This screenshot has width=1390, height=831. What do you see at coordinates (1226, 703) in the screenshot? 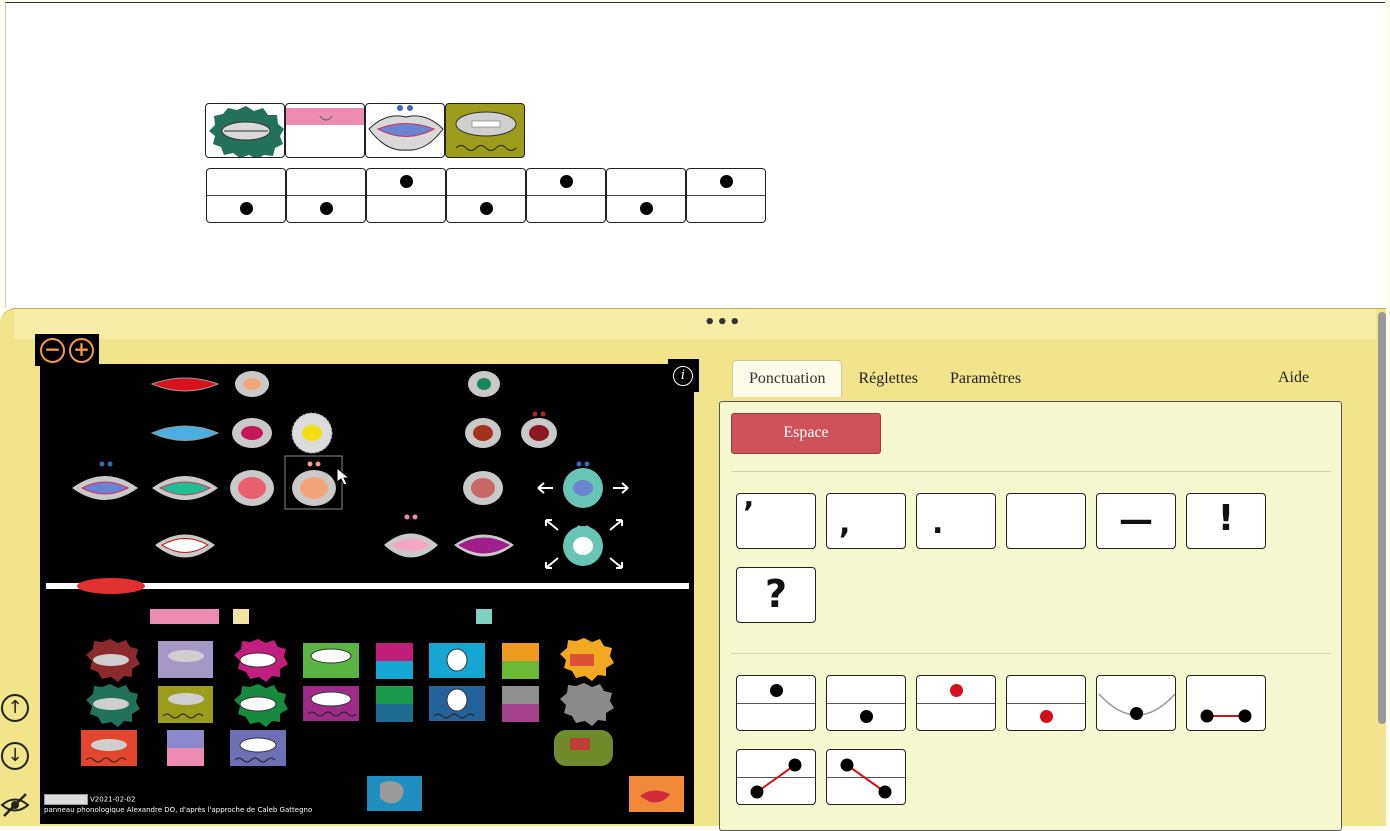
I see `liaison-link-card` at bounding box center [1226, 703].